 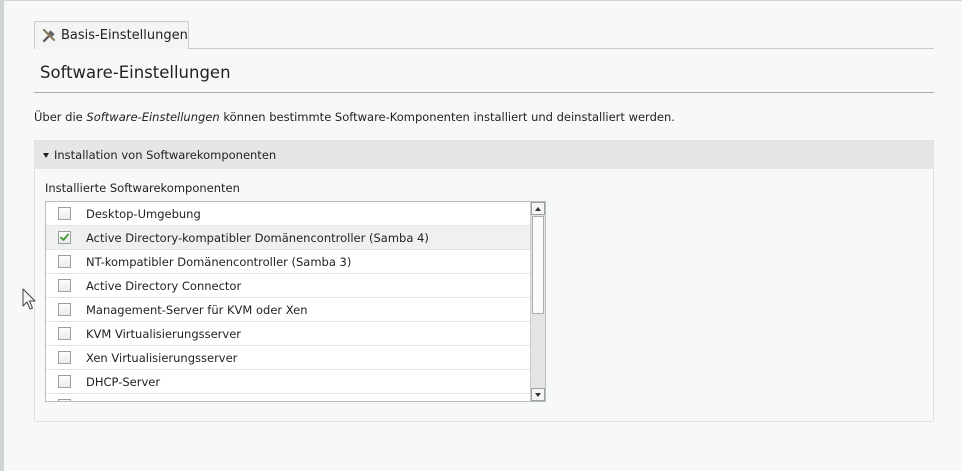 I want to click on scroll-thumb, so click(x=538, y=265).